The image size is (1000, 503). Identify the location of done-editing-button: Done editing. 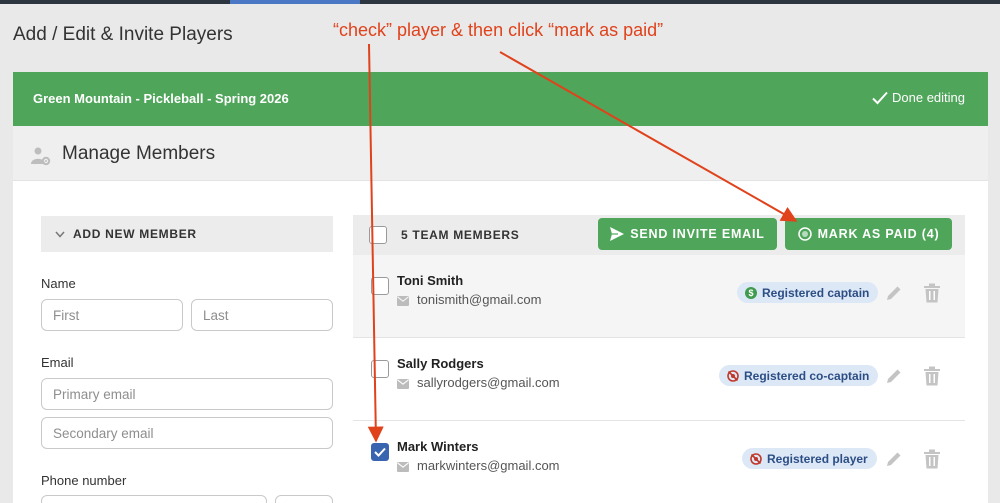
(918, 97).